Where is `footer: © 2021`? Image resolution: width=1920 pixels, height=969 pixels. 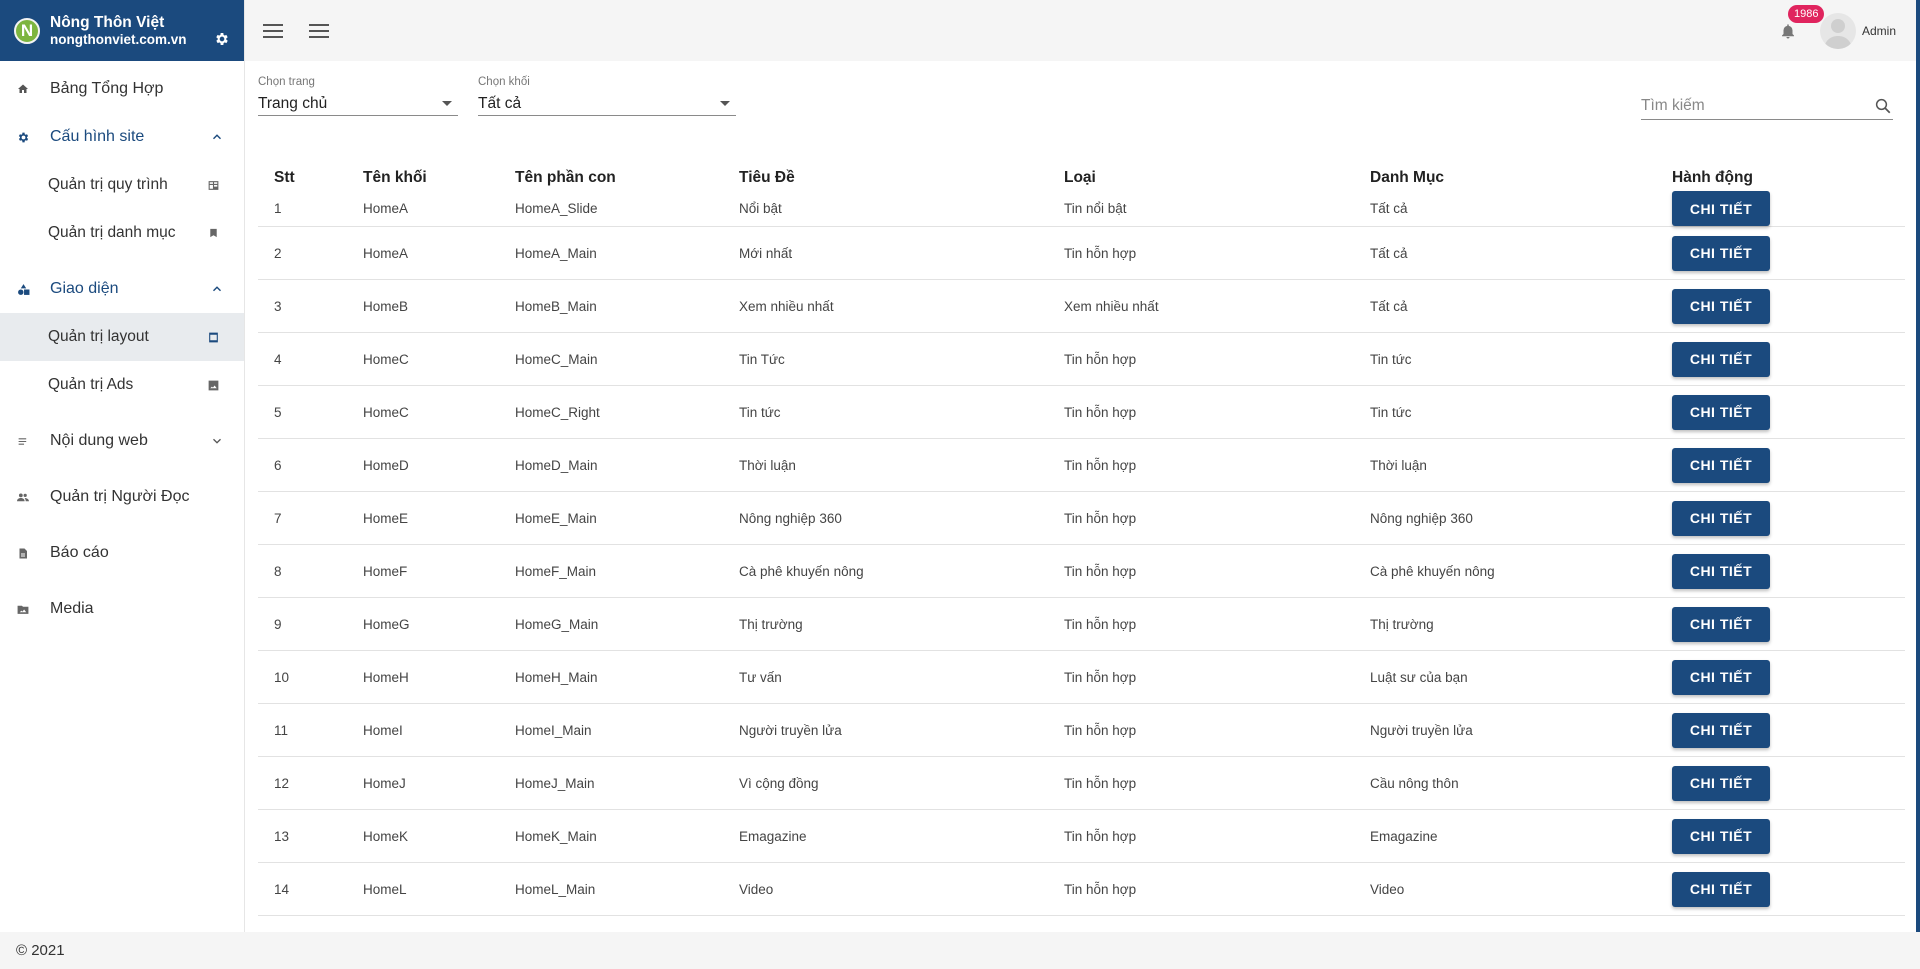 footer: © 2021 is located at coordinates (960, 950).